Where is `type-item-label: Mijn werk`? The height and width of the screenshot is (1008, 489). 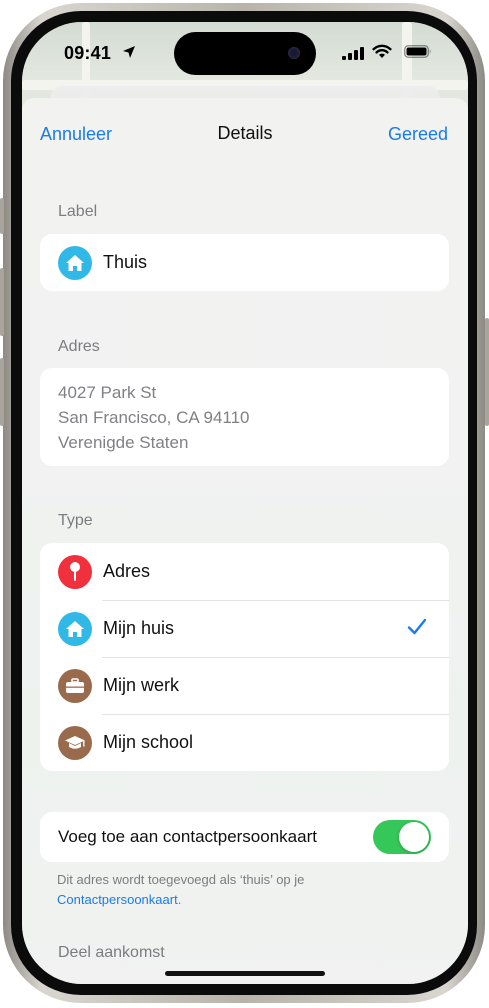
type-item-label: Mijn werk is located at coordinates (141, 685).